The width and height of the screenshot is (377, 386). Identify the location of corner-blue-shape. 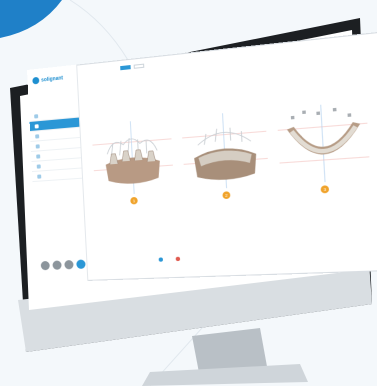
(31, 19).